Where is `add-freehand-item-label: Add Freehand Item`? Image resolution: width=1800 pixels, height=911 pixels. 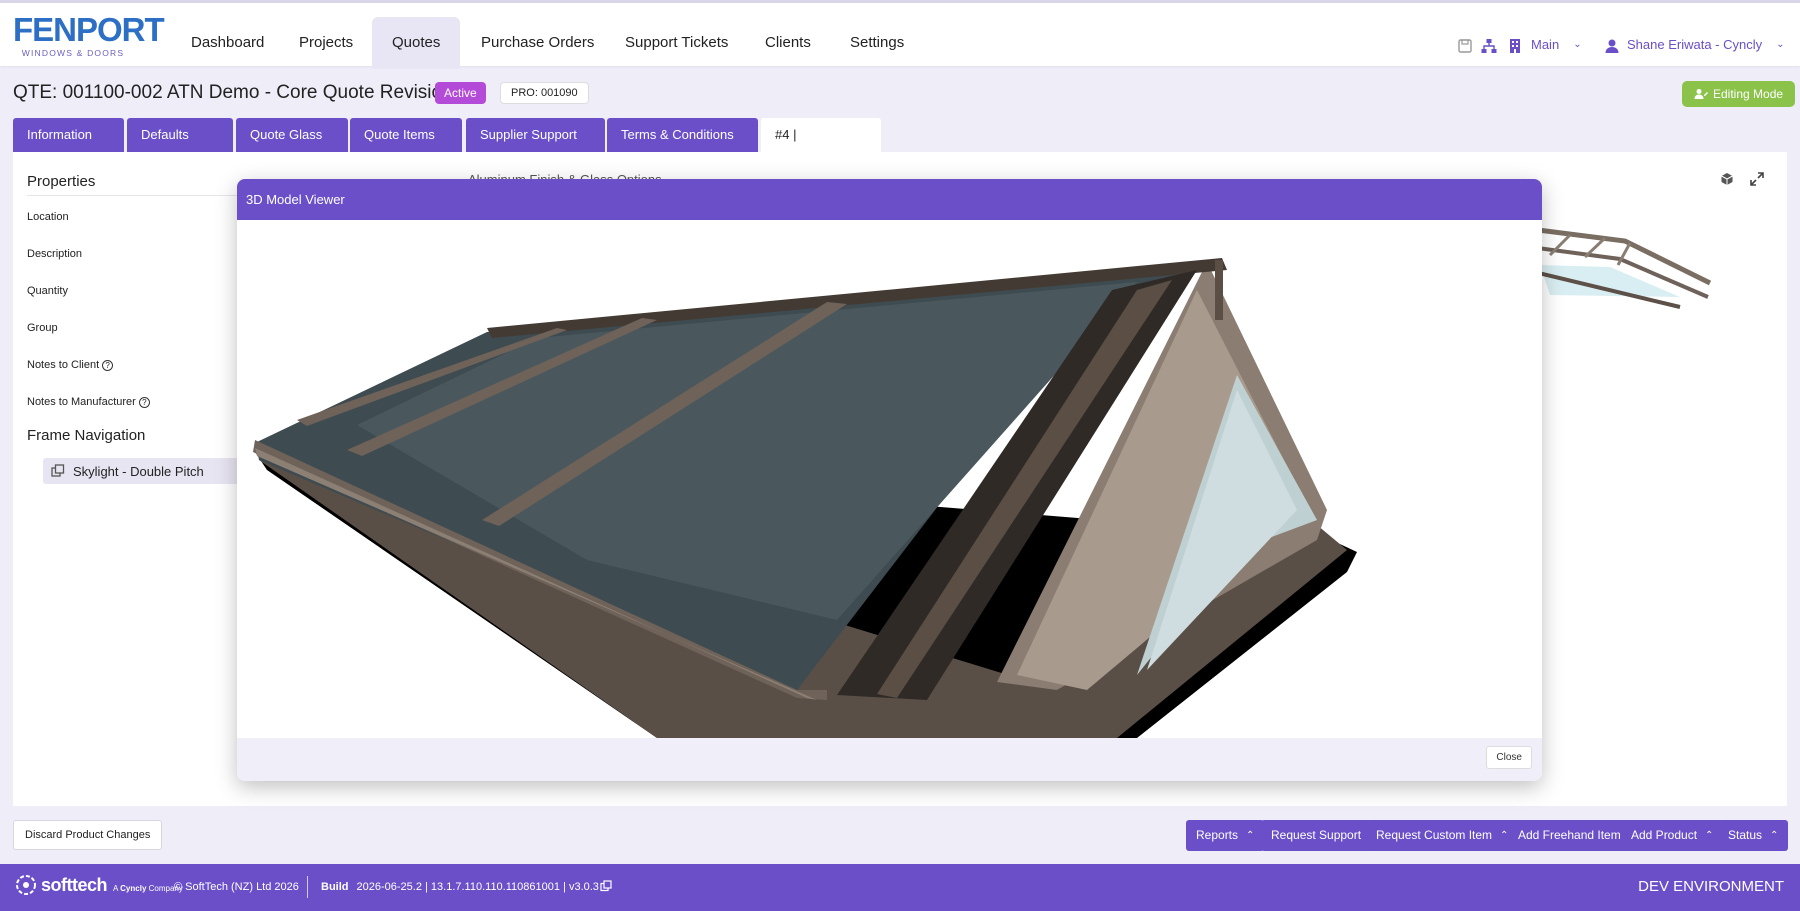 add-freehand-item-label: Add Freehand Item is located at coordinates (1569, 835).